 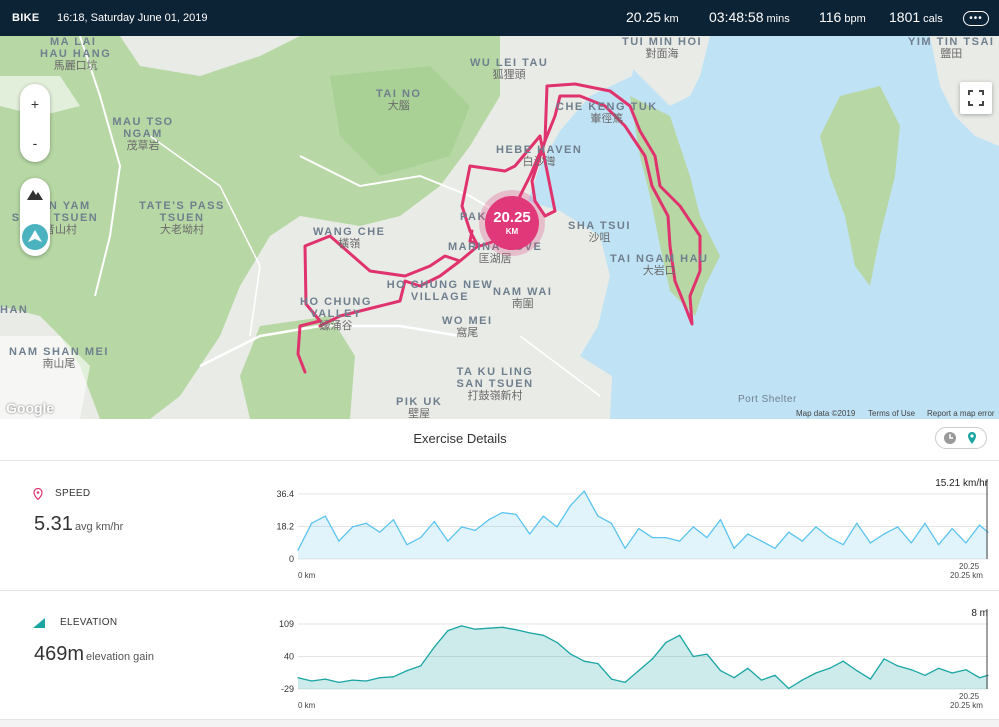 What do you see at coordinates (539, 156) in the screenshot?
I see `map-label: HEBE HAVEN 白沙灣` at bounding box center [539, 156].